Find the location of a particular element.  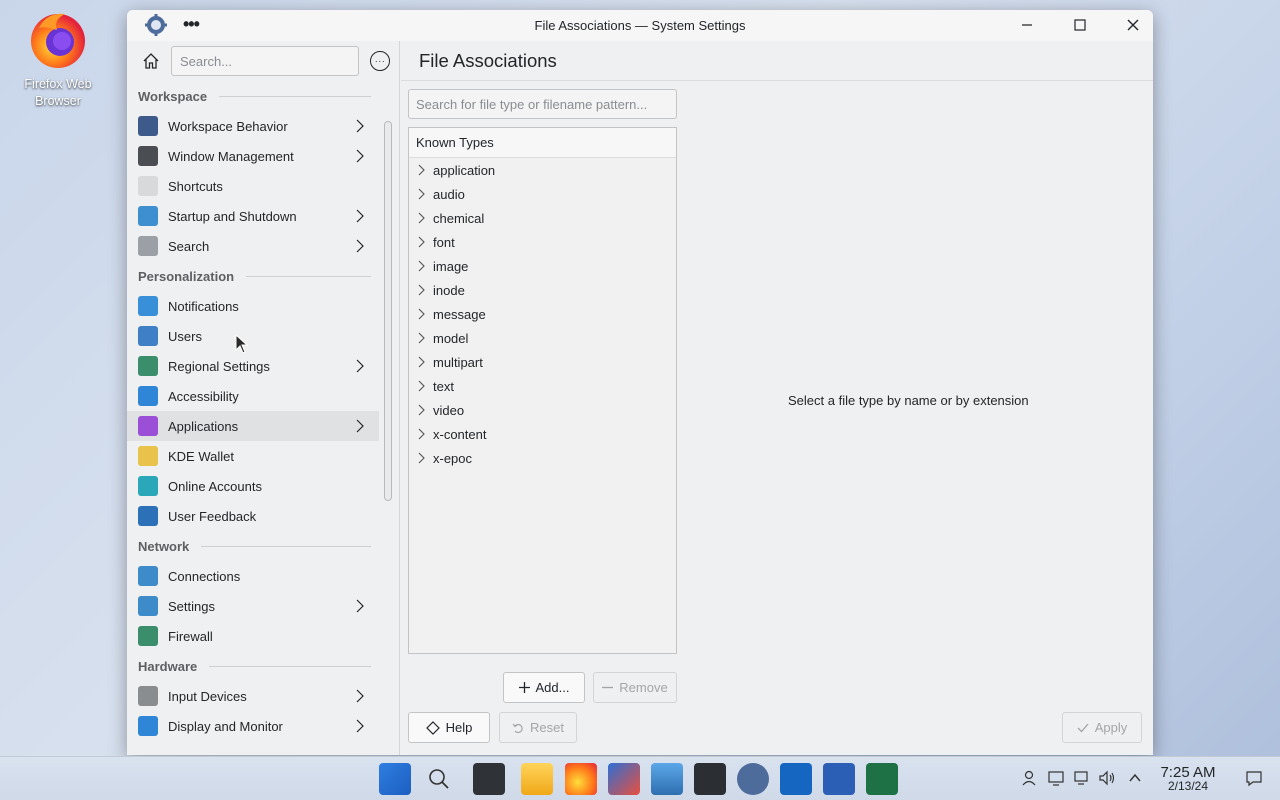

minimize-button is located at coordinates (1027, 25).